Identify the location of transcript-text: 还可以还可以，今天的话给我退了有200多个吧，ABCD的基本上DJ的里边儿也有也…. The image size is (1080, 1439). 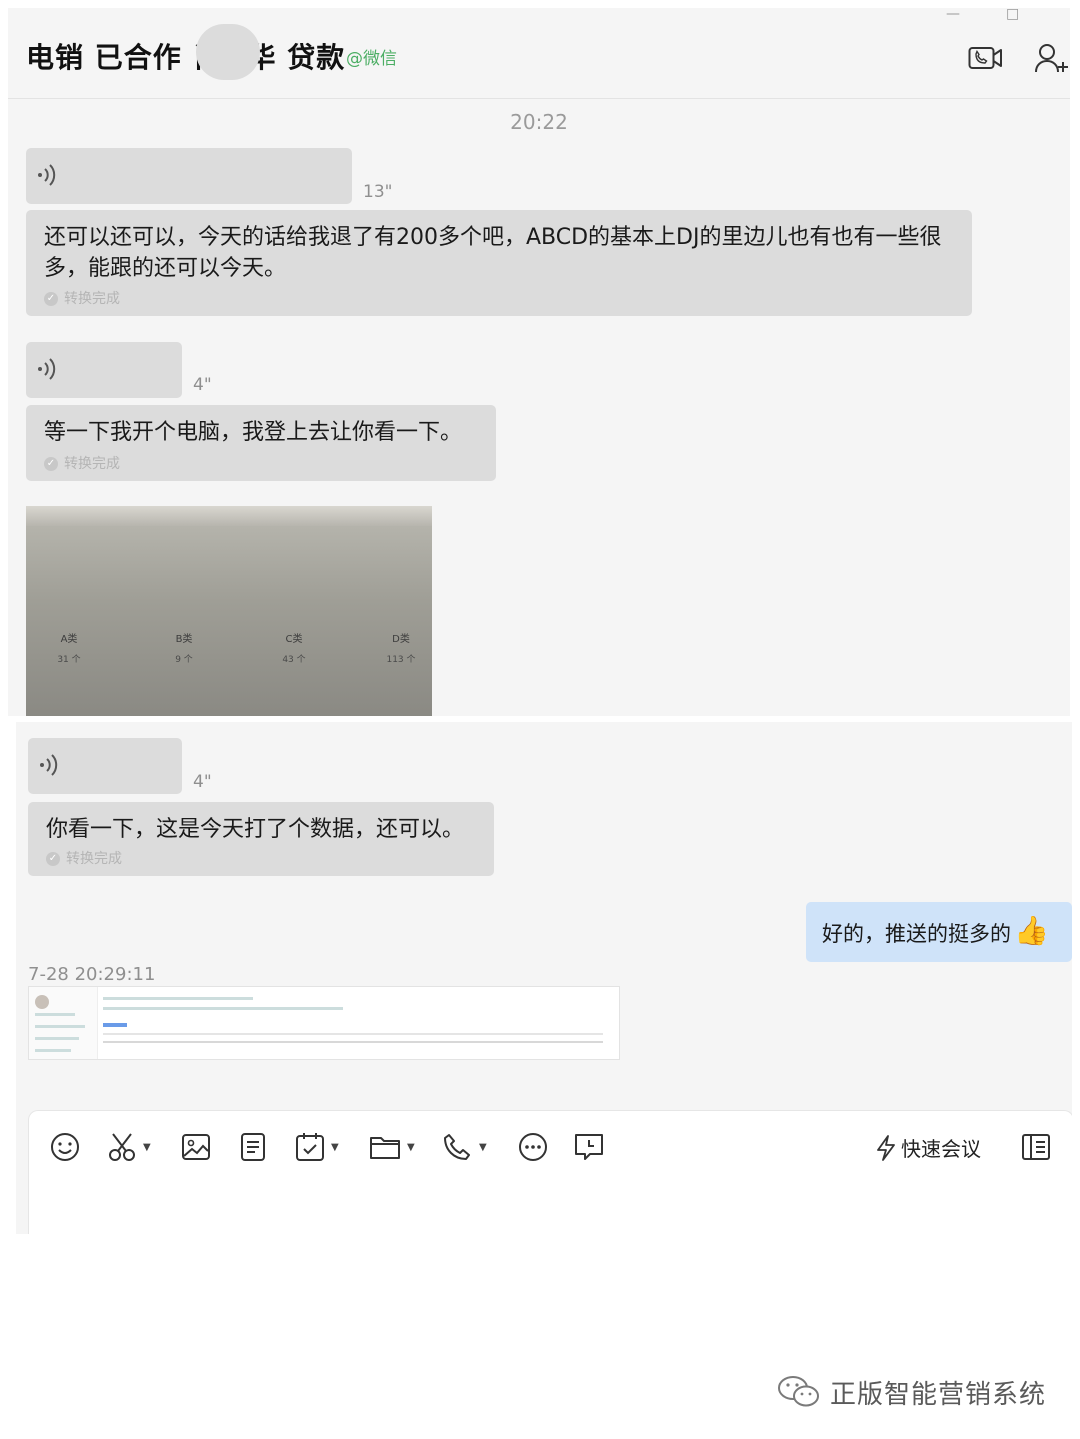
(493, 253).